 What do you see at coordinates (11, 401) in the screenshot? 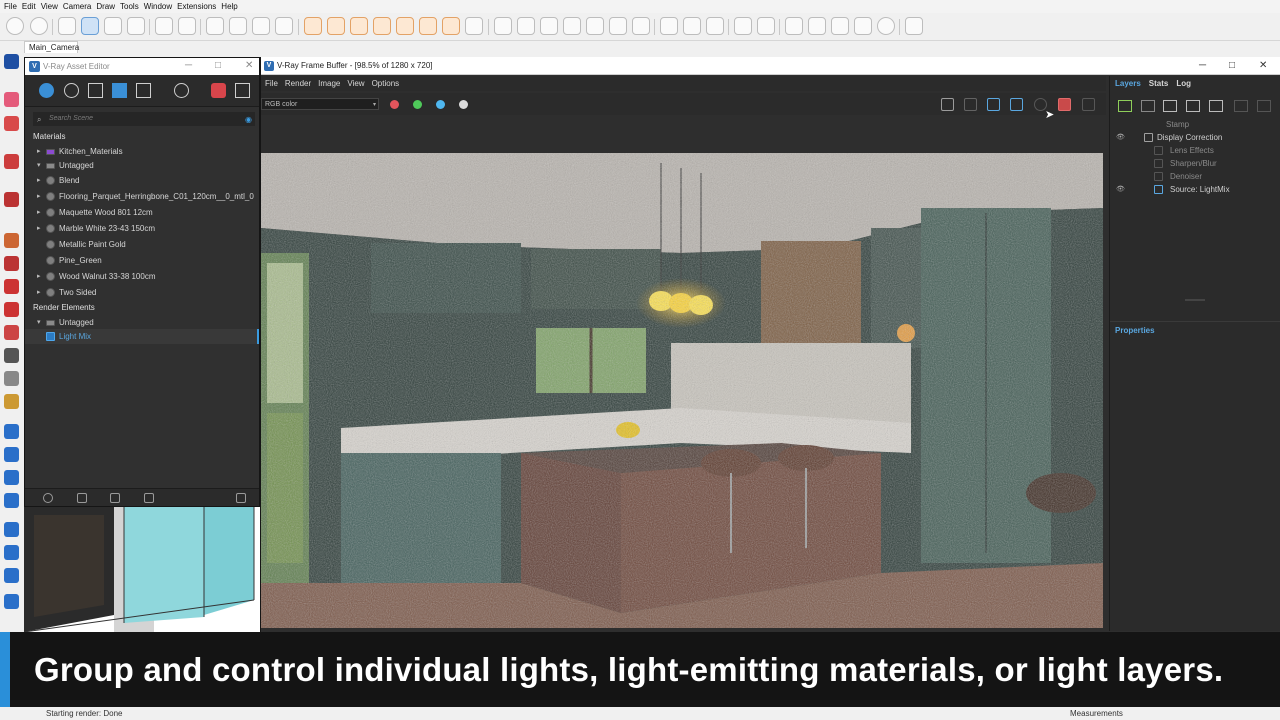
I see `paint-bucket-icon` at bounding box center [11, 401].